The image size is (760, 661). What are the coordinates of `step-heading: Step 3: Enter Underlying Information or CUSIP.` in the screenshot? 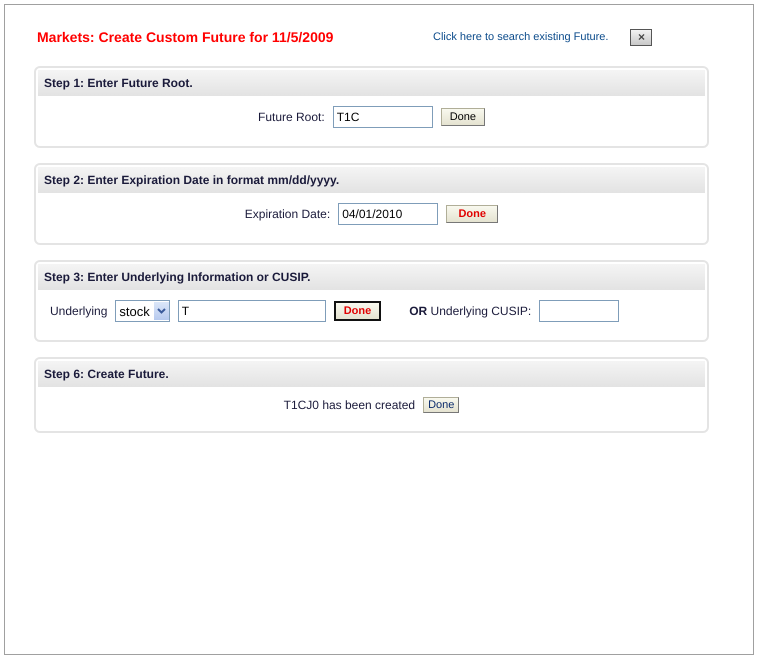 It's located at (371, 277).